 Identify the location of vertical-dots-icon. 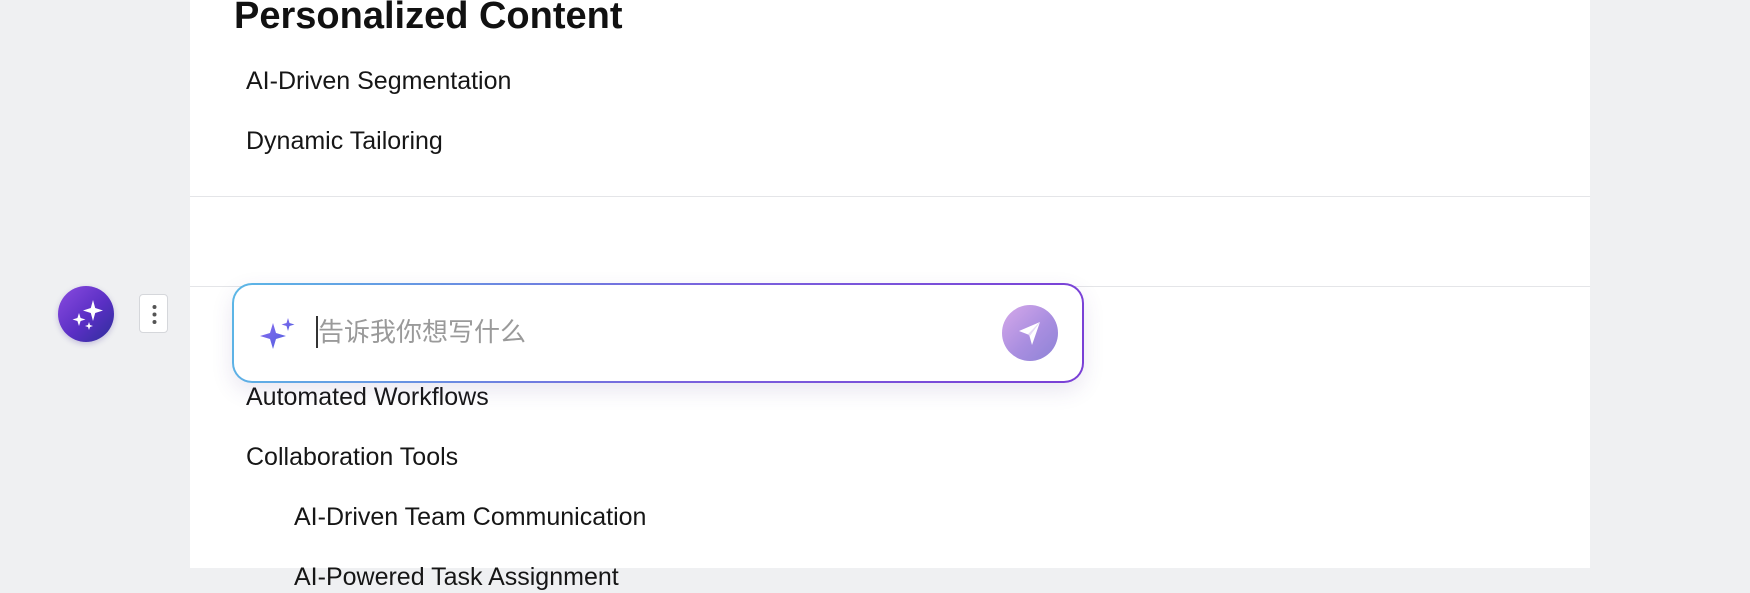
(154, 314).